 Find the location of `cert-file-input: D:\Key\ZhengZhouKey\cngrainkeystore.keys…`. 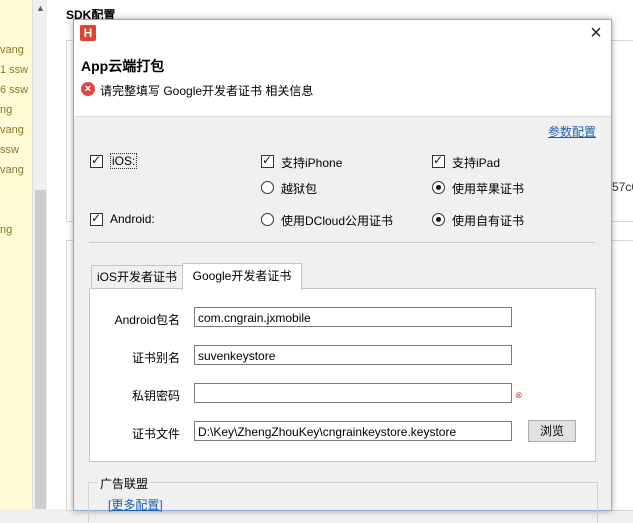

cert-file-input: D:\Key\ZhengZhouKey\cngrainkeystore.keys… is located at coordinates (353, 431).